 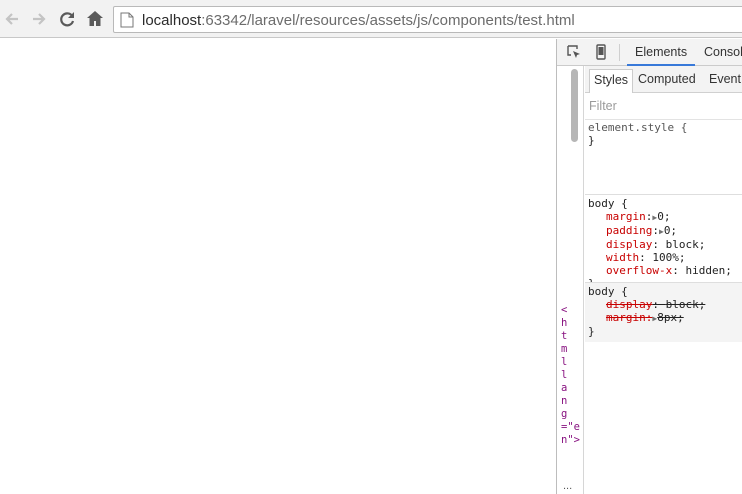 I want to click on css-declaration-overridden: display: block;, so click(x=663, y=304).